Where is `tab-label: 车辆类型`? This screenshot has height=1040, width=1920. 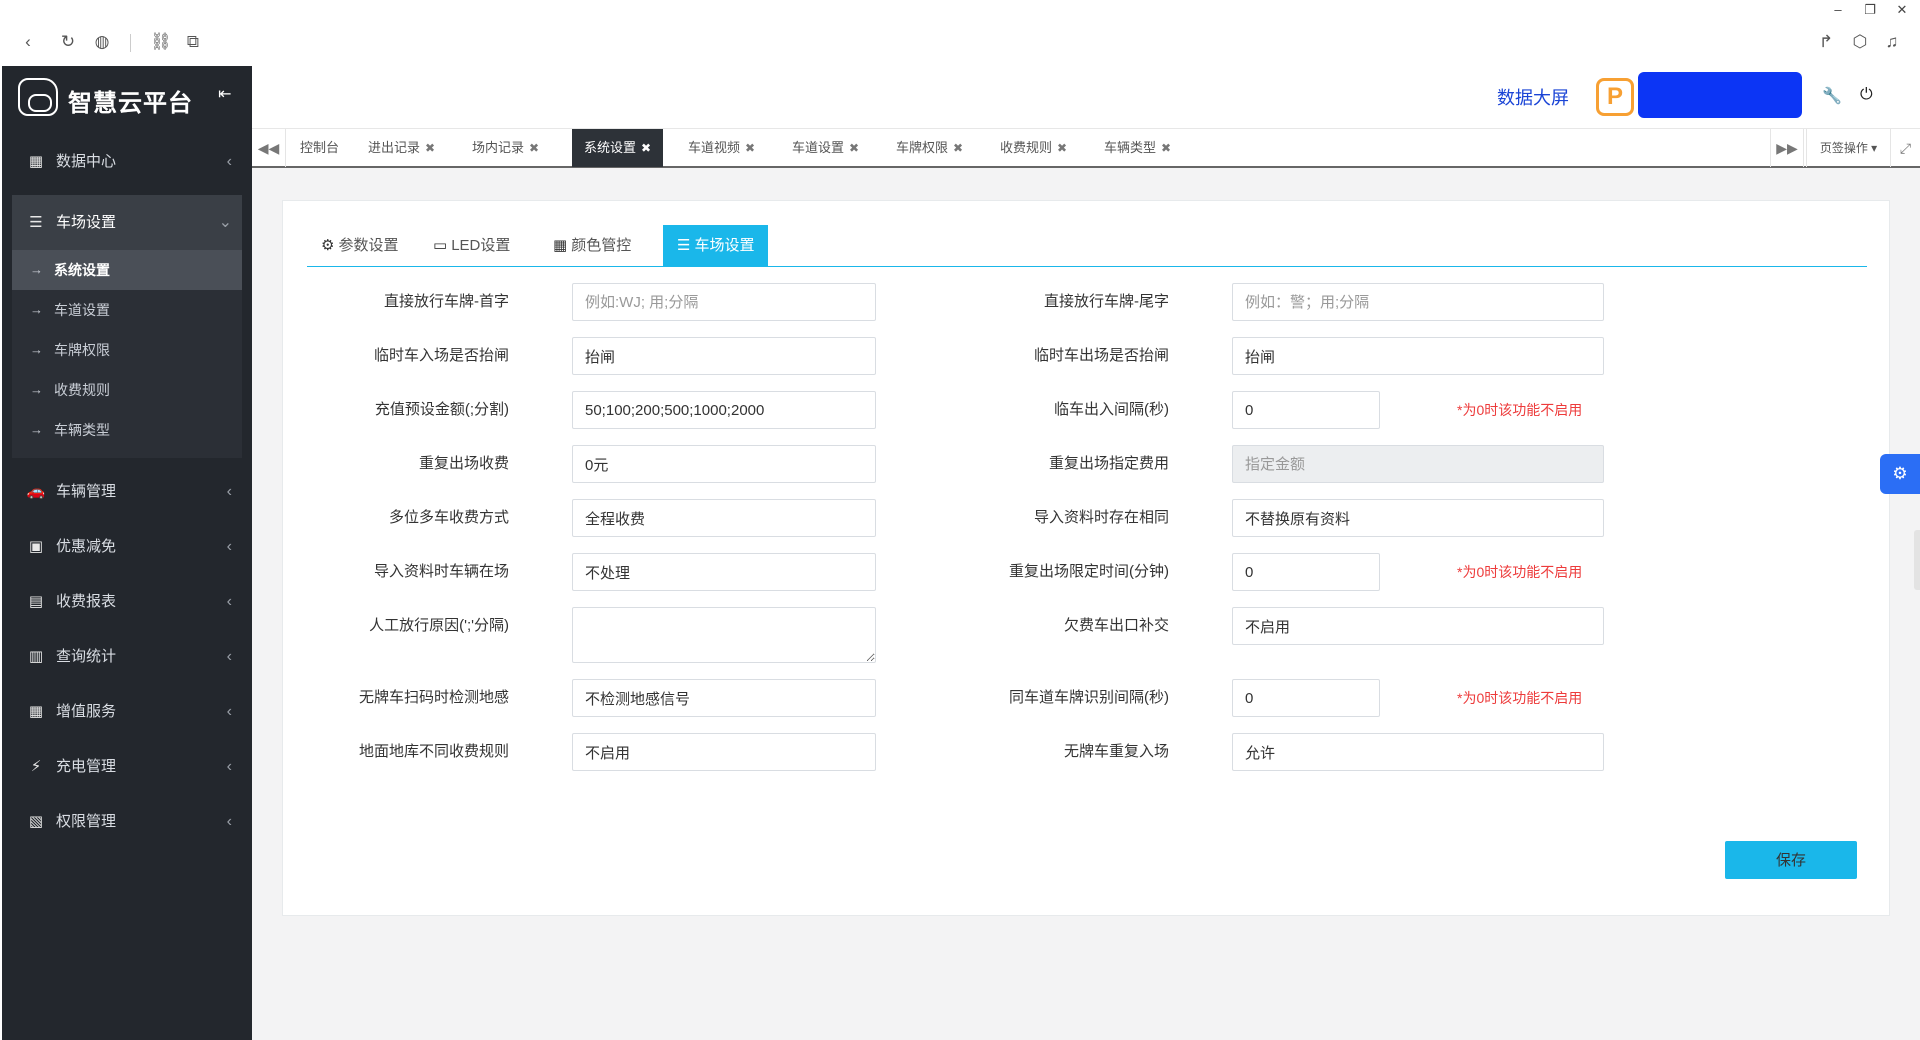 tab-label: 车辆类型 is located at coordinates (1130, 147).